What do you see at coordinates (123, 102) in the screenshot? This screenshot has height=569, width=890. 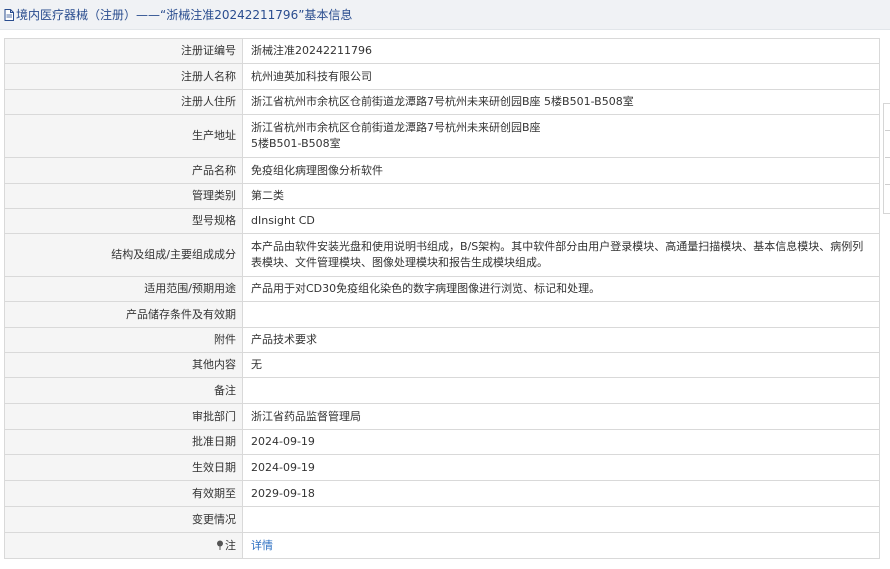 I see `field-label: 注册人住所` at bounding box center [123, 102].